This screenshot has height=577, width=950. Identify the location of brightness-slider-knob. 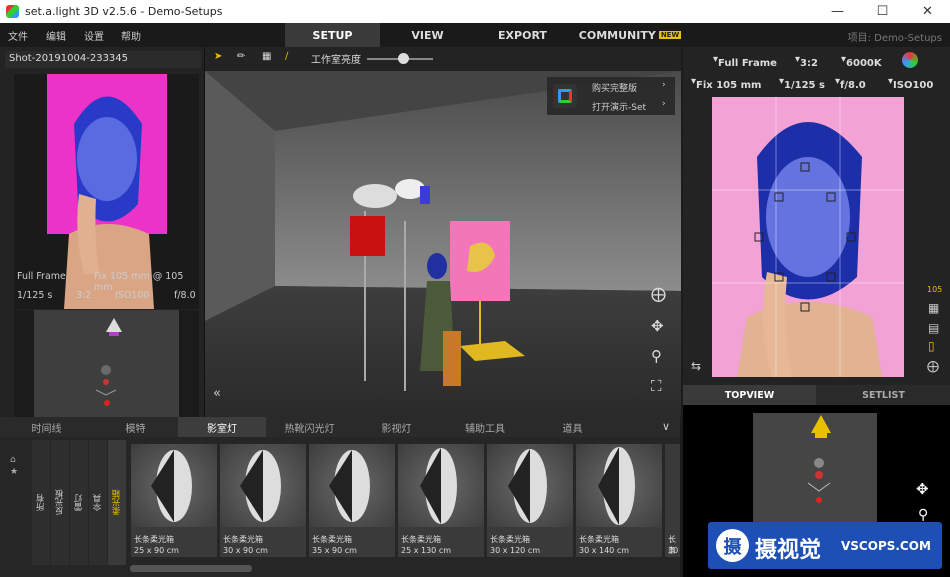
(403, 58).